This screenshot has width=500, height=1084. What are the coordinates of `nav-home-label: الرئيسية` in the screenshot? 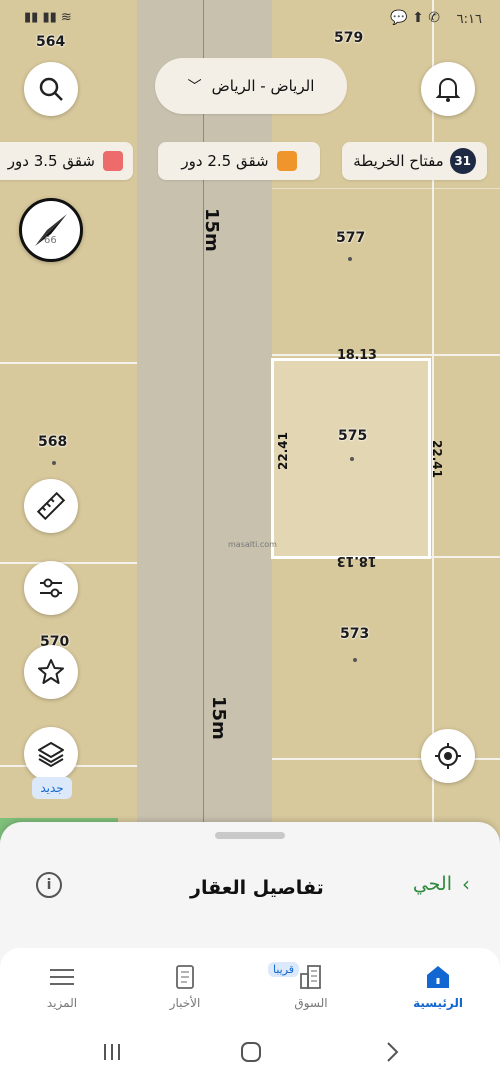 It's located at (438, 1003).